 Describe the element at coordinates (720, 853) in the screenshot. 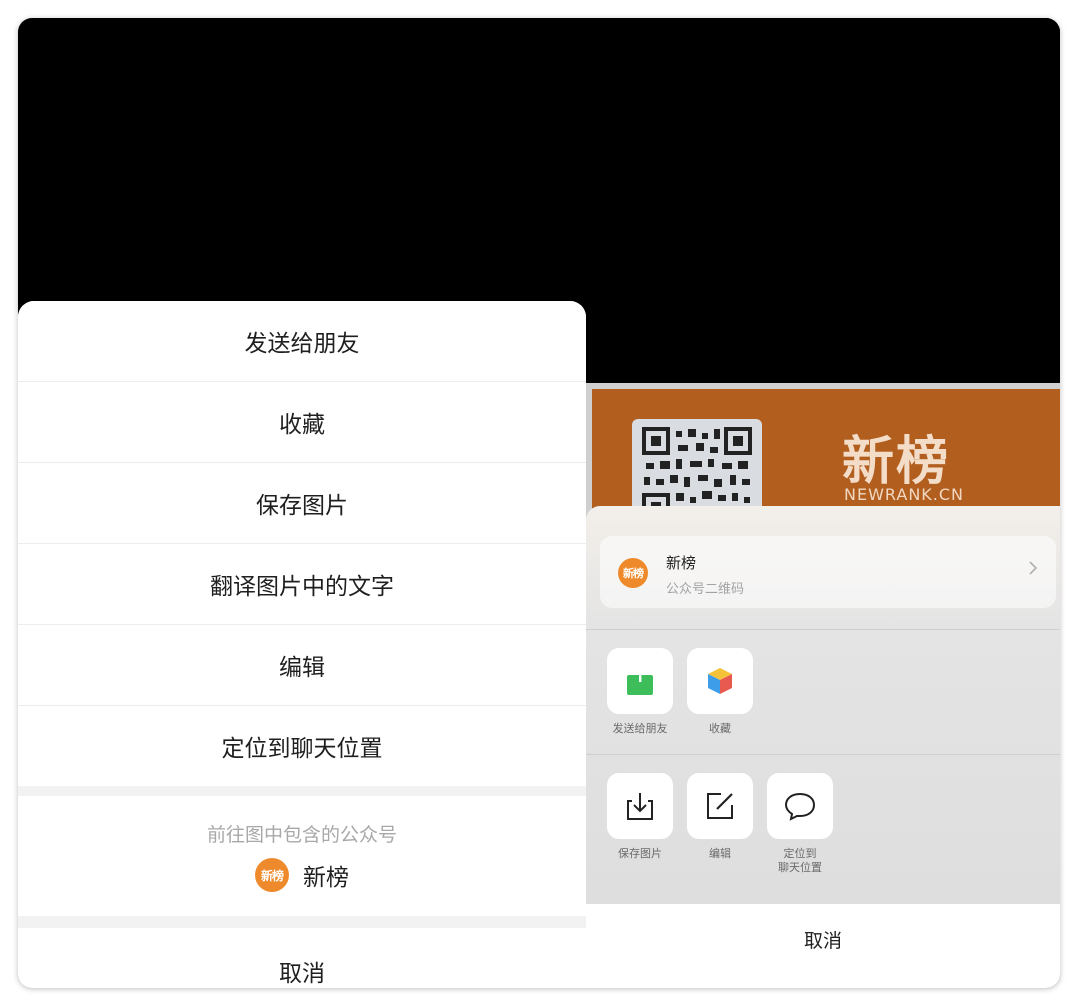

I see `action-label: 编辑` at that location.